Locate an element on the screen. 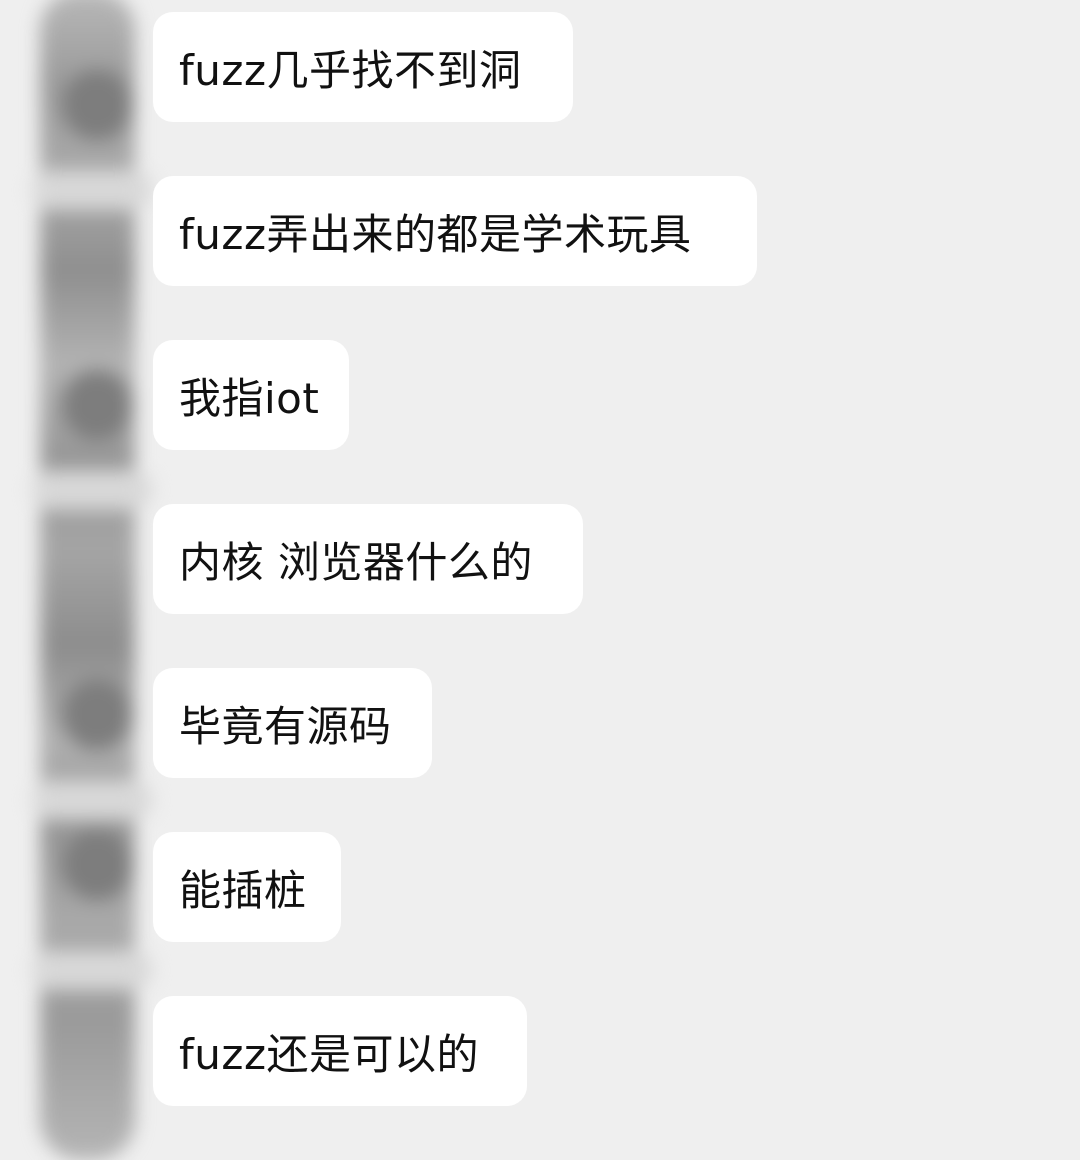 This screenshot has width=1080, height=1160. message-bubble: fuzz几乎找不到洞 is located at coordinates (363, 67).